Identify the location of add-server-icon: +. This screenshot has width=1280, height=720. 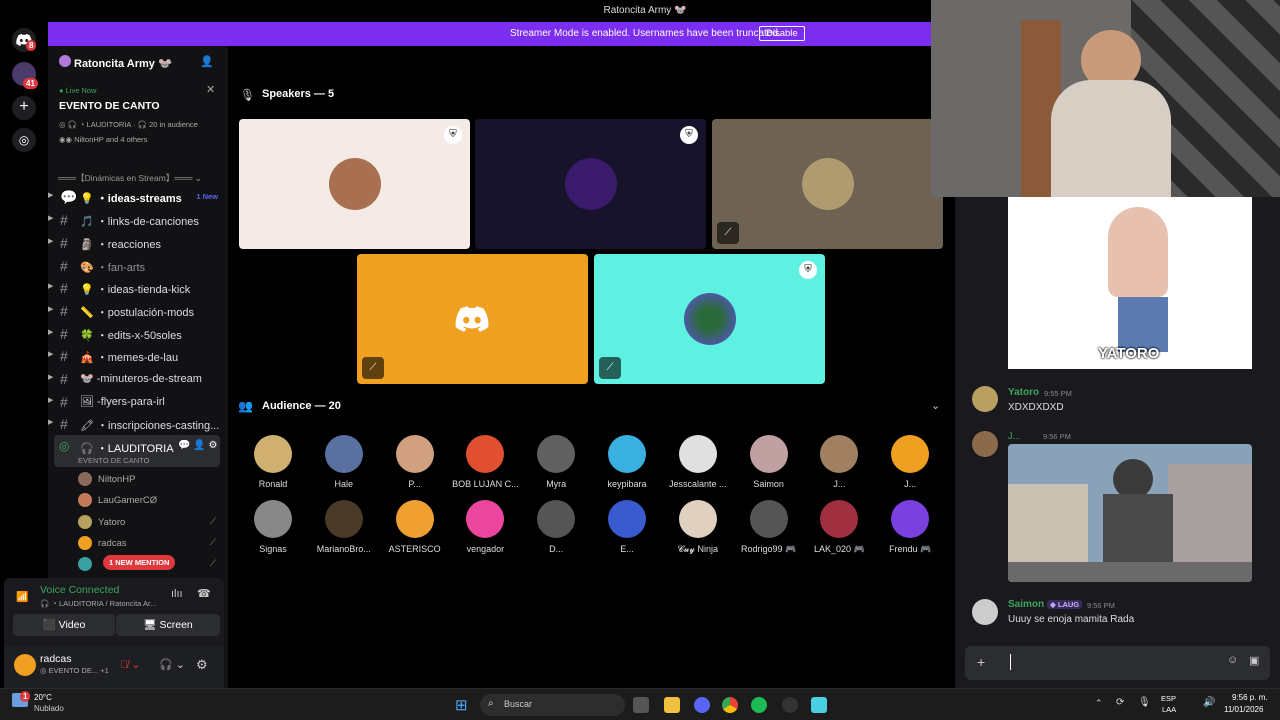
(24, 108).